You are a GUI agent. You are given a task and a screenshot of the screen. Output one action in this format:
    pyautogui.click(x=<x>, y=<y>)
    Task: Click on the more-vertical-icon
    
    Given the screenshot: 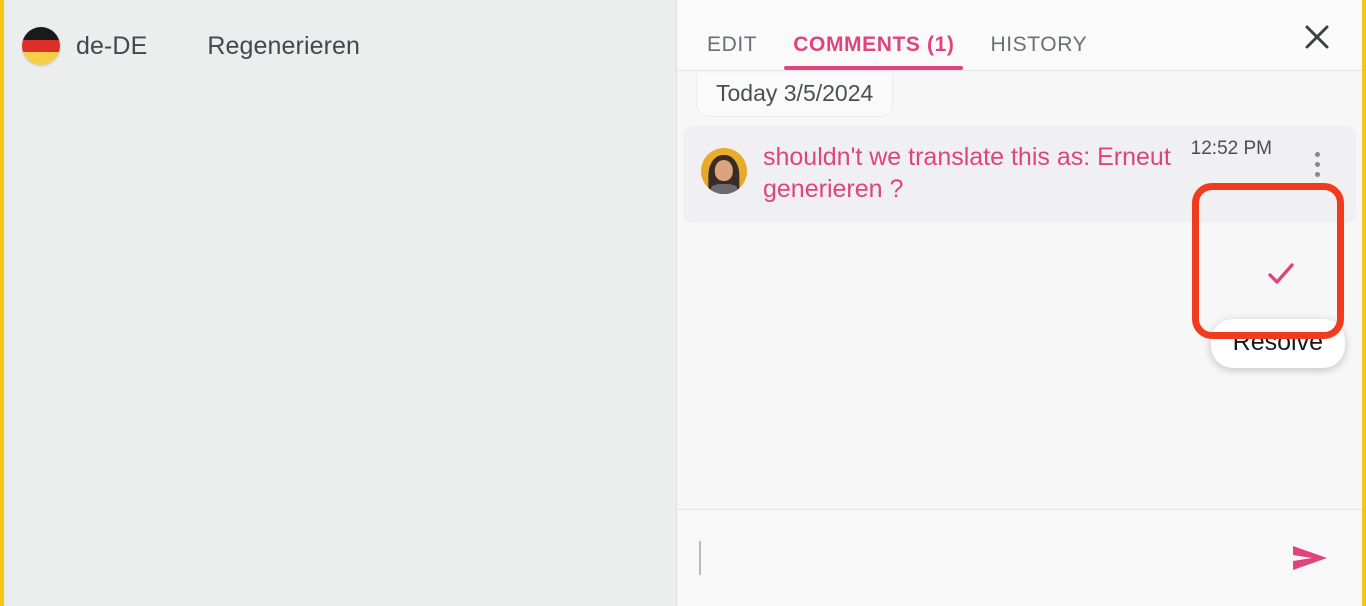 What is the action you would take?
    pyautogui.click(x=1317, y=164)
    